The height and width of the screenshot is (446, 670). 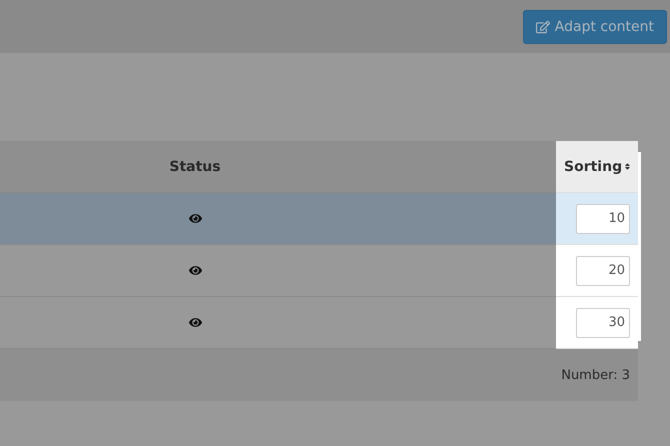 What do you see at coordinates (603, 323) in the screenshot?
I see `sorting-input: 30` at bounding box center [603, 323].